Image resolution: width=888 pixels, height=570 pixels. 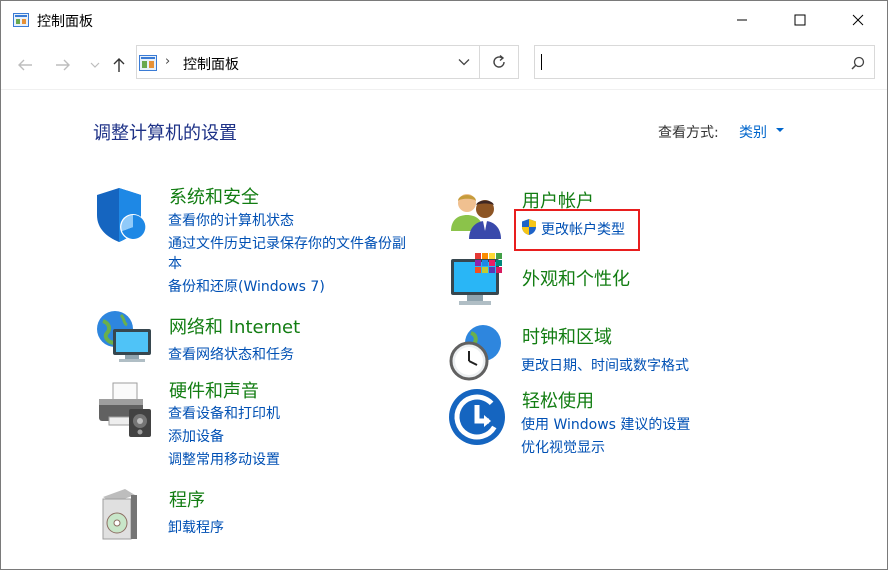 I want to click on title-bar: 控制面板, so click(x=444, y=20).